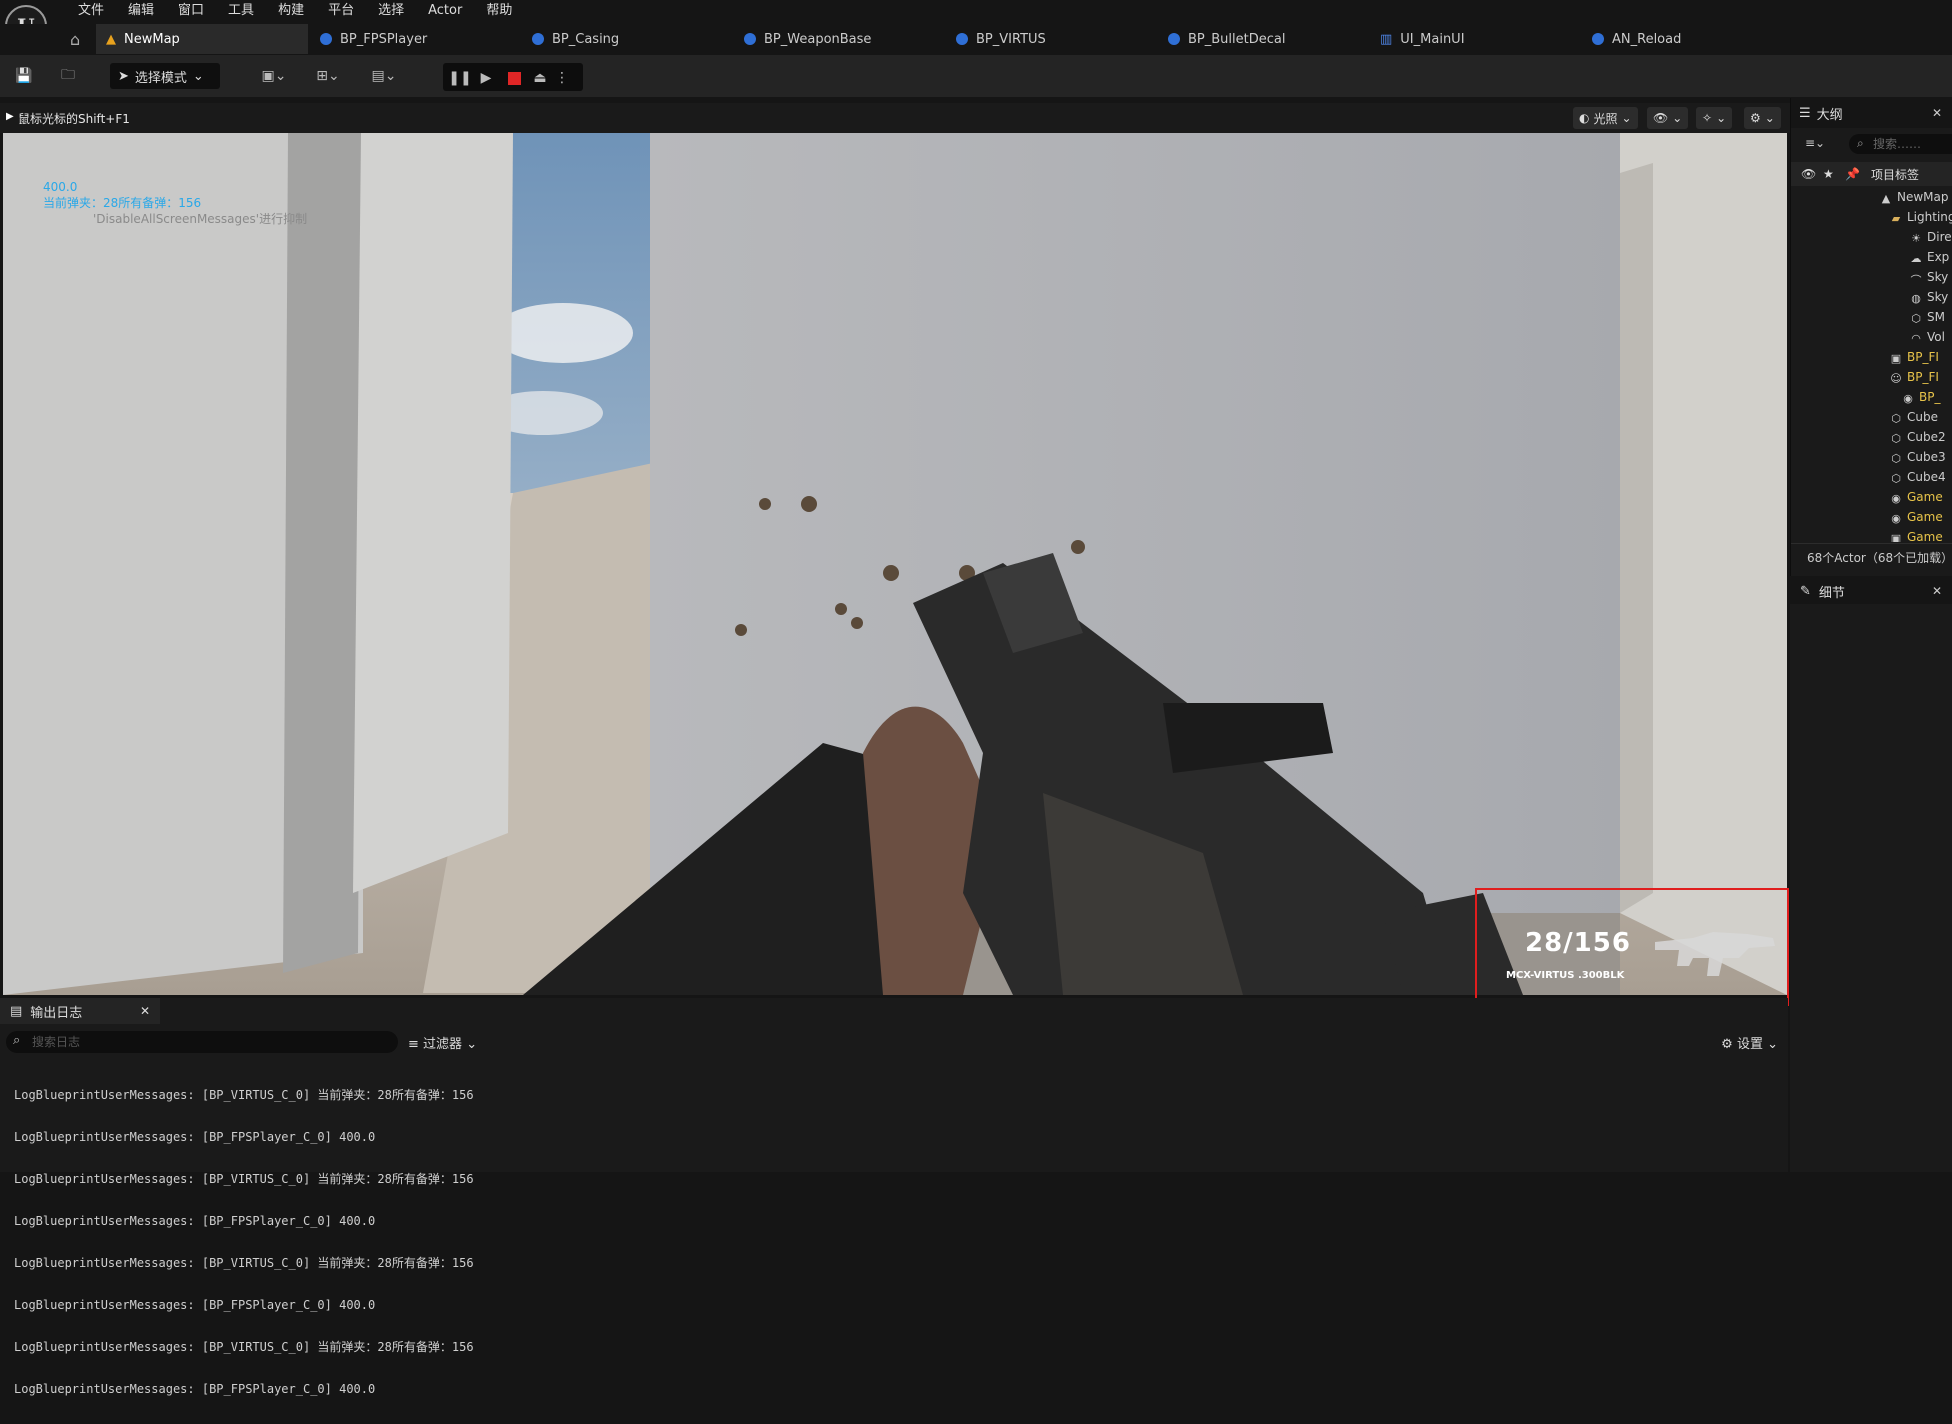  What do you see at coordinates (1714, 118) in the screenshot?
I see `realtime-button: ✧ ⌄` at bounding box center [1714, 118].